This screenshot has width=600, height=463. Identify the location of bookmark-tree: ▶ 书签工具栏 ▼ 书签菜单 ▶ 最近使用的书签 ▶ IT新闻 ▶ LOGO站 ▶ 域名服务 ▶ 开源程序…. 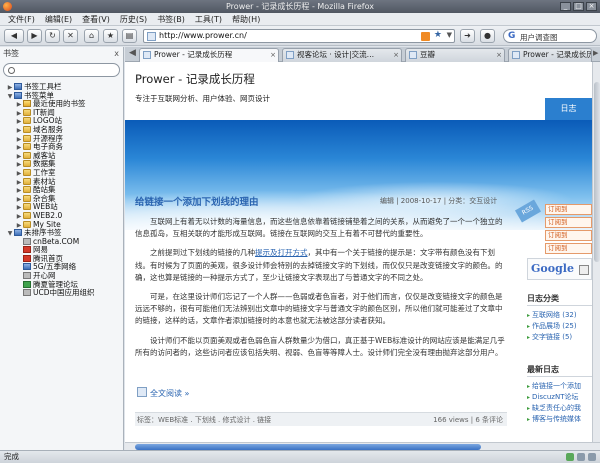
(61, 190).